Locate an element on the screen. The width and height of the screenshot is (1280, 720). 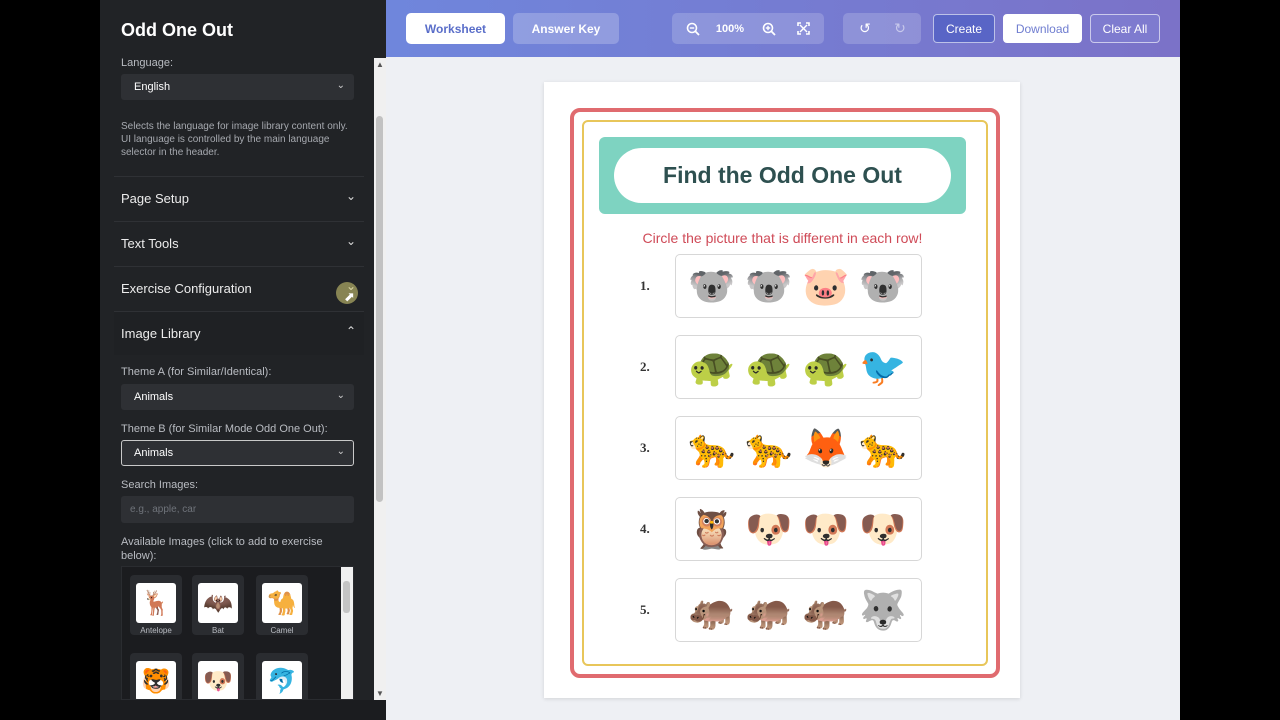
download-button: Download is located at coordinates (1042, 28).